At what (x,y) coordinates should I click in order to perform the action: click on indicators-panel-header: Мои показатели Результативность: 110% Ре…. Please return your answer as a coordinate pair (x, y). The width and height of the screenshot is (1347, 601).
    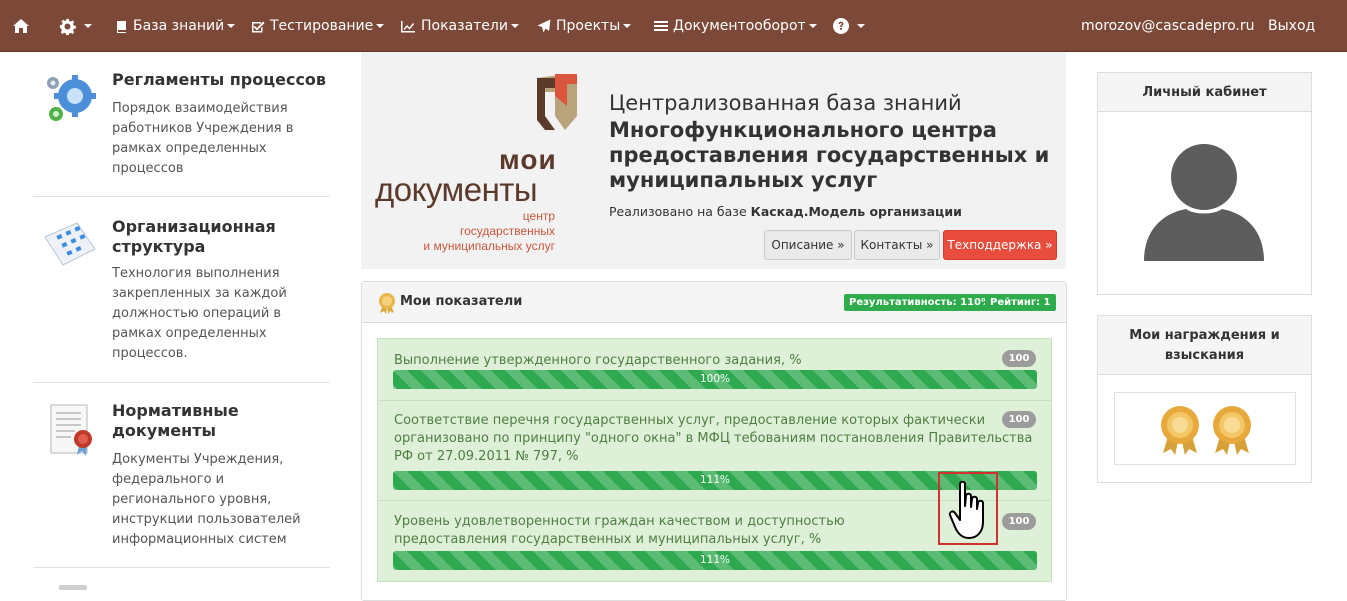
    Looking at the image, I should click on (714, 302).